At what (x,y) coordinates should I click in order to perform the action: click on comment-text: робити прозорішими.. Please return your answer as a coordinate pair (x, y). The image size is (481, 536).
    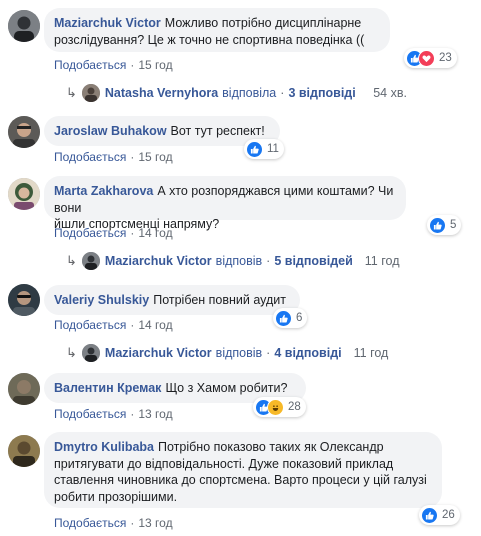
    Looking at the image, I should click on (116, 496).